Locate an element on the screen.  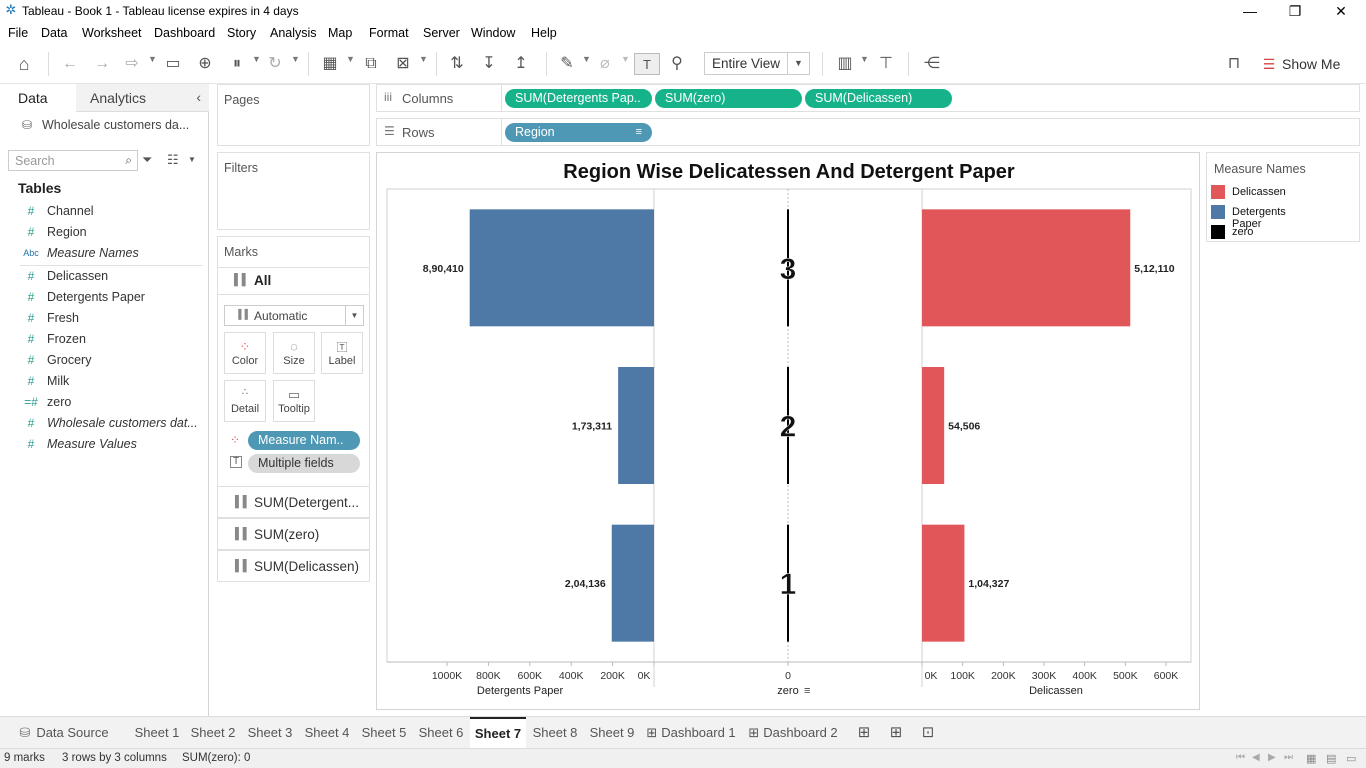
share-icon: ⋲ is located at coordinates (932, 64).